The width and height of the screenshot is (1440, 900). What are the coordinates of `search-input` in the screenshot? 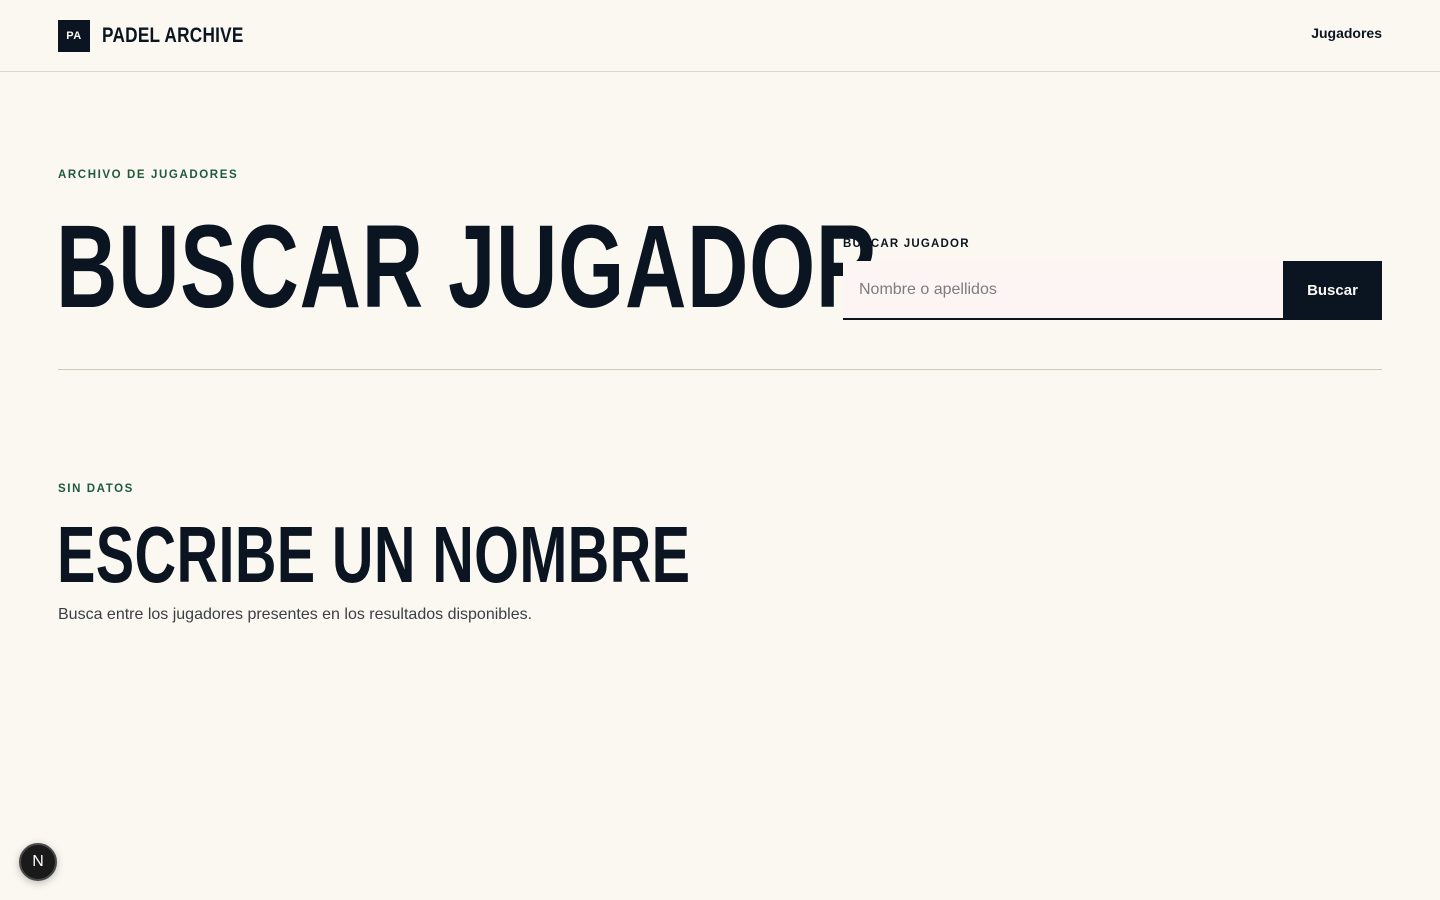 It's located at (1063, 290).